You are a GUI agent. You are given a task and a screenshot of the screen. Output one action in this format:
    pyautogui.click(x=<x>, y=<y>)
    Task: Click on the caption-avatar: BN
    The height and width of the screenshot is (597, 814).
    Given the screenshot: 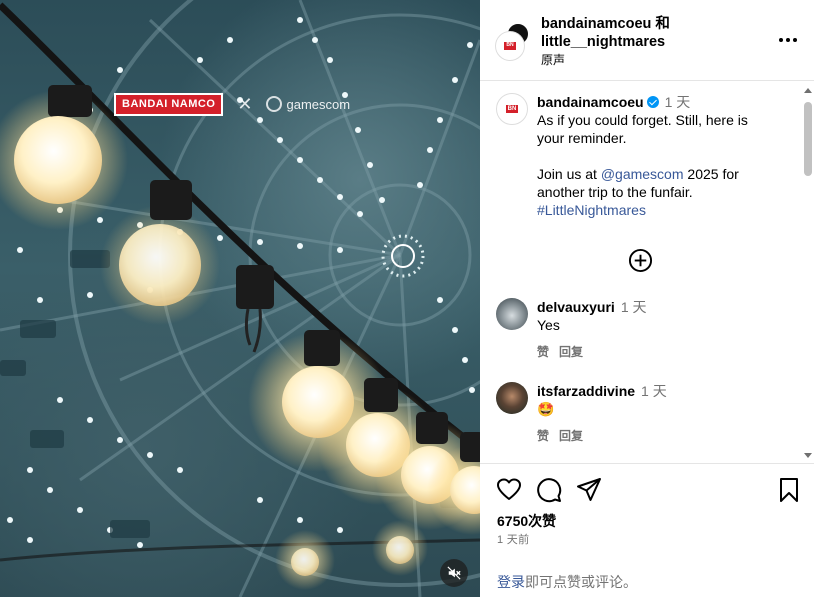 What is the action you would take?
    pyautogui.click(x=512, y=109)
    